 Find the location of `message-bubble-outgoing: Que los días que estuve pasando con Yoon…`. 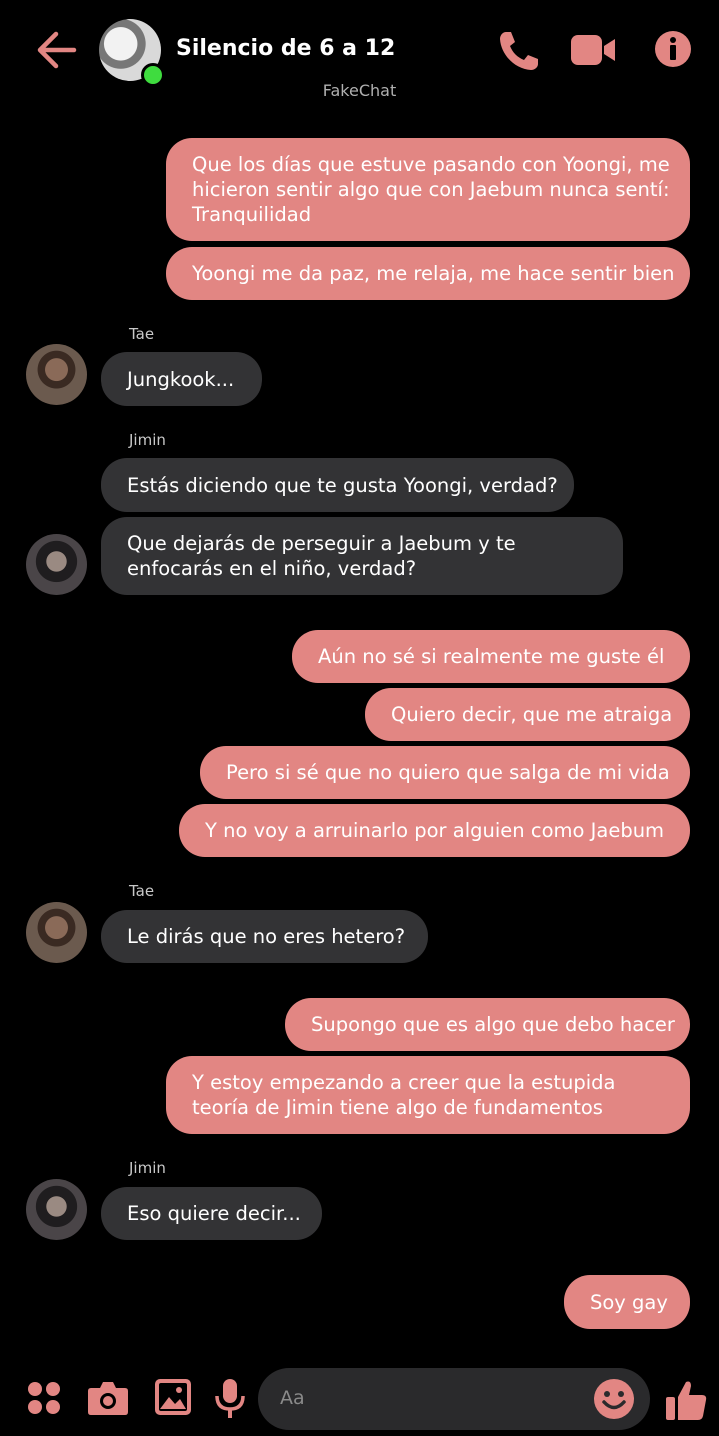

message-bubble-outgoing: Que los días que estuve pasando con Yoon… is located at coordinates (428, 189).